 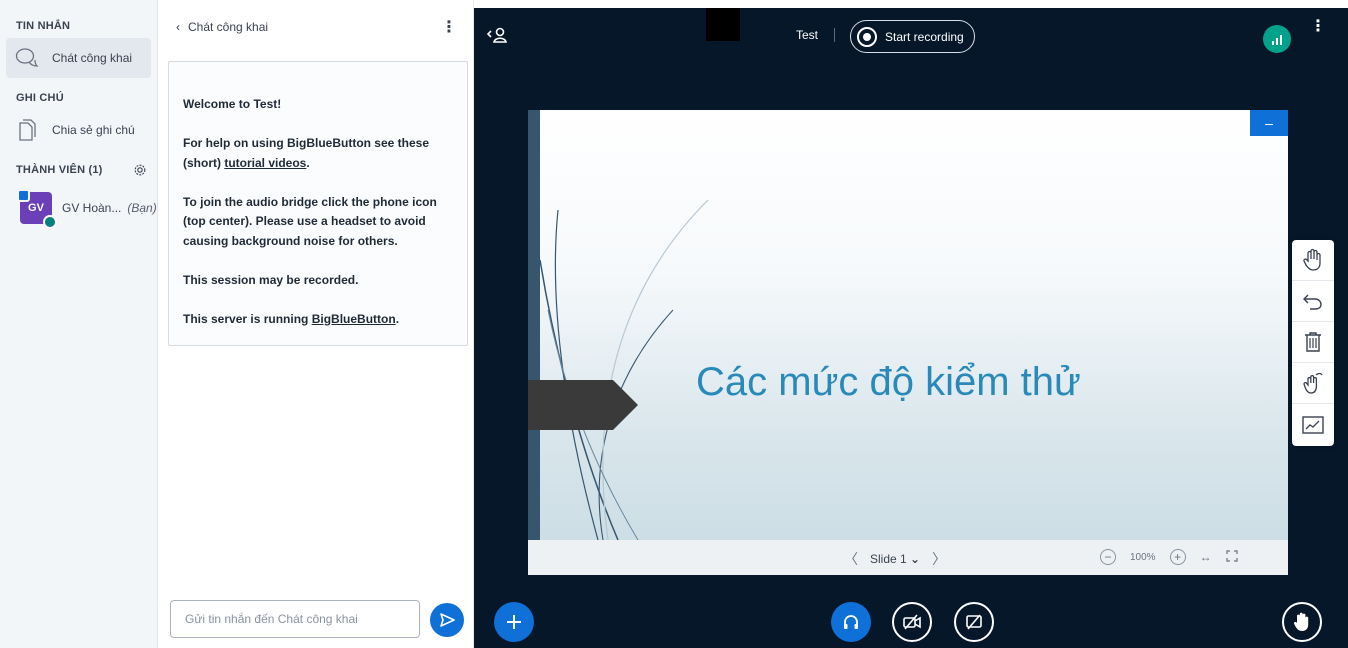 I want to click on notes-icon, so click(x=27, y=130).